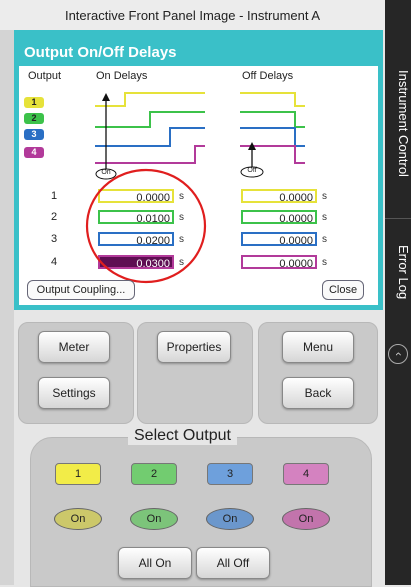 Image resolution: width=411 pixels, height=587 pixels. I want to click on back-button: Back, so click(318, 393).